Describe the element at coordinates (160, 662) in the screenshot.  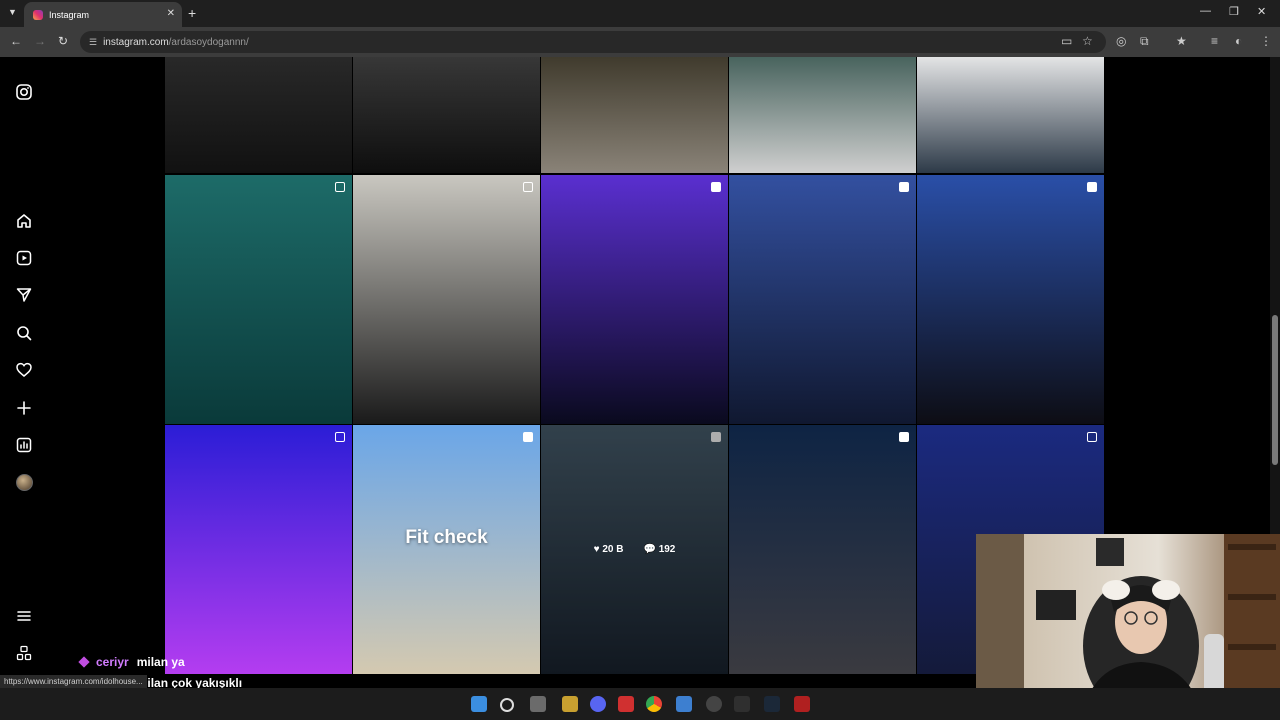
I see `chat-text: milan ya` at that location.